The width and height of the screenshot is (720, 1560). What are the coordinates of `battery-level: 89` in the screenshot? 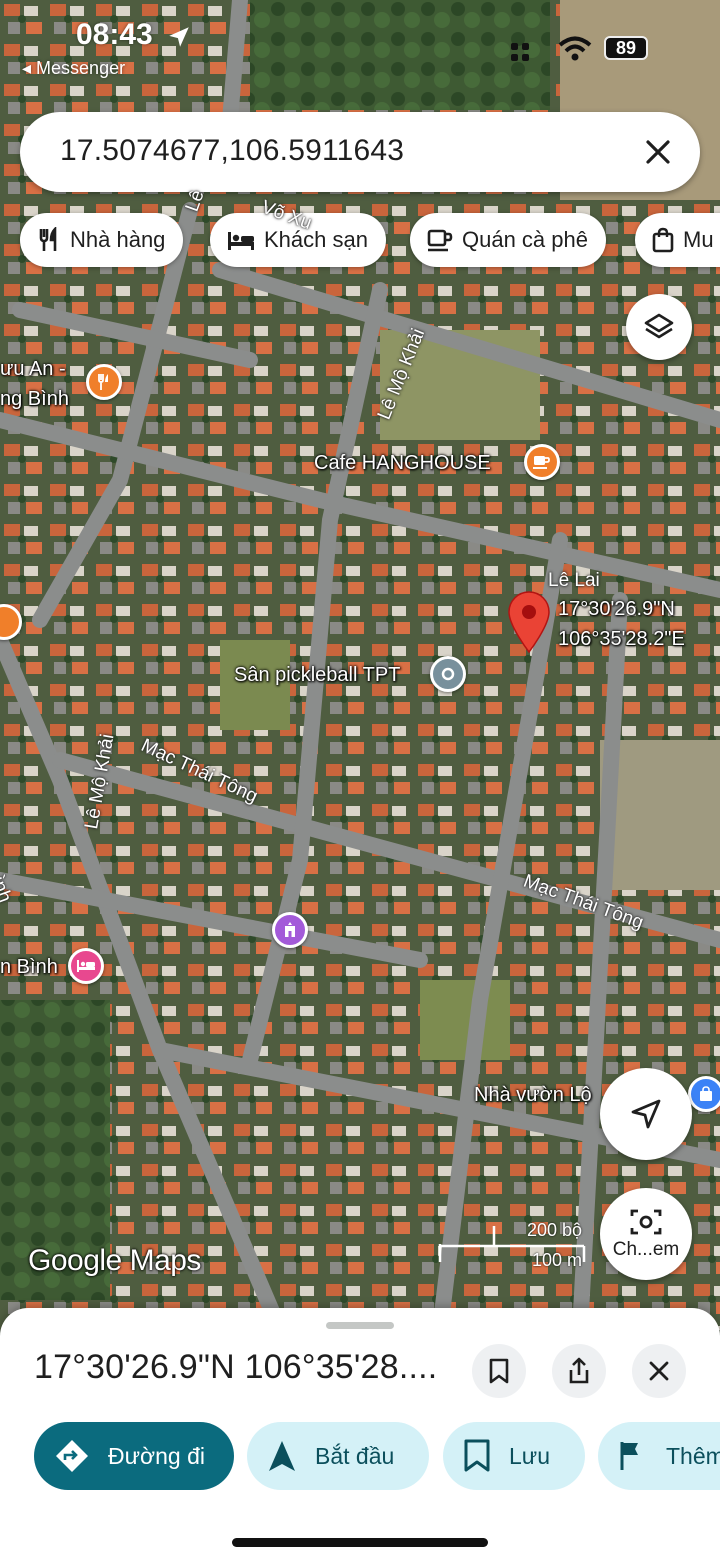 It's located at (626, 47).